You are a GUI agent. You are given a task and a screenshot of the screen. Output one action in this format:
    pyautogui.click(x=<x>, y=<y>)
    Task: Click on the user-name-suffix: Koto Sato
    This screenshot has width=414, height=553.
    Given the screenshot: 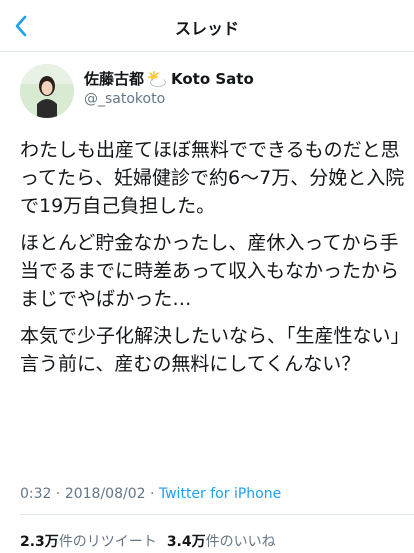 What is the action you would take?
    pyautogui.click(x=212, y=78)
    